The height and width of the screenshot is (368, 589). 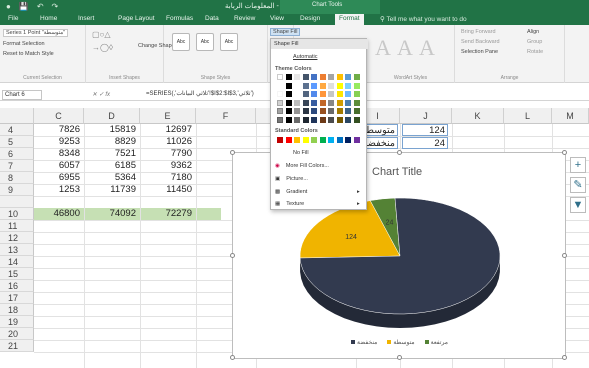 I want to click on cell-c8: 6955, so click(x=59, y=178).